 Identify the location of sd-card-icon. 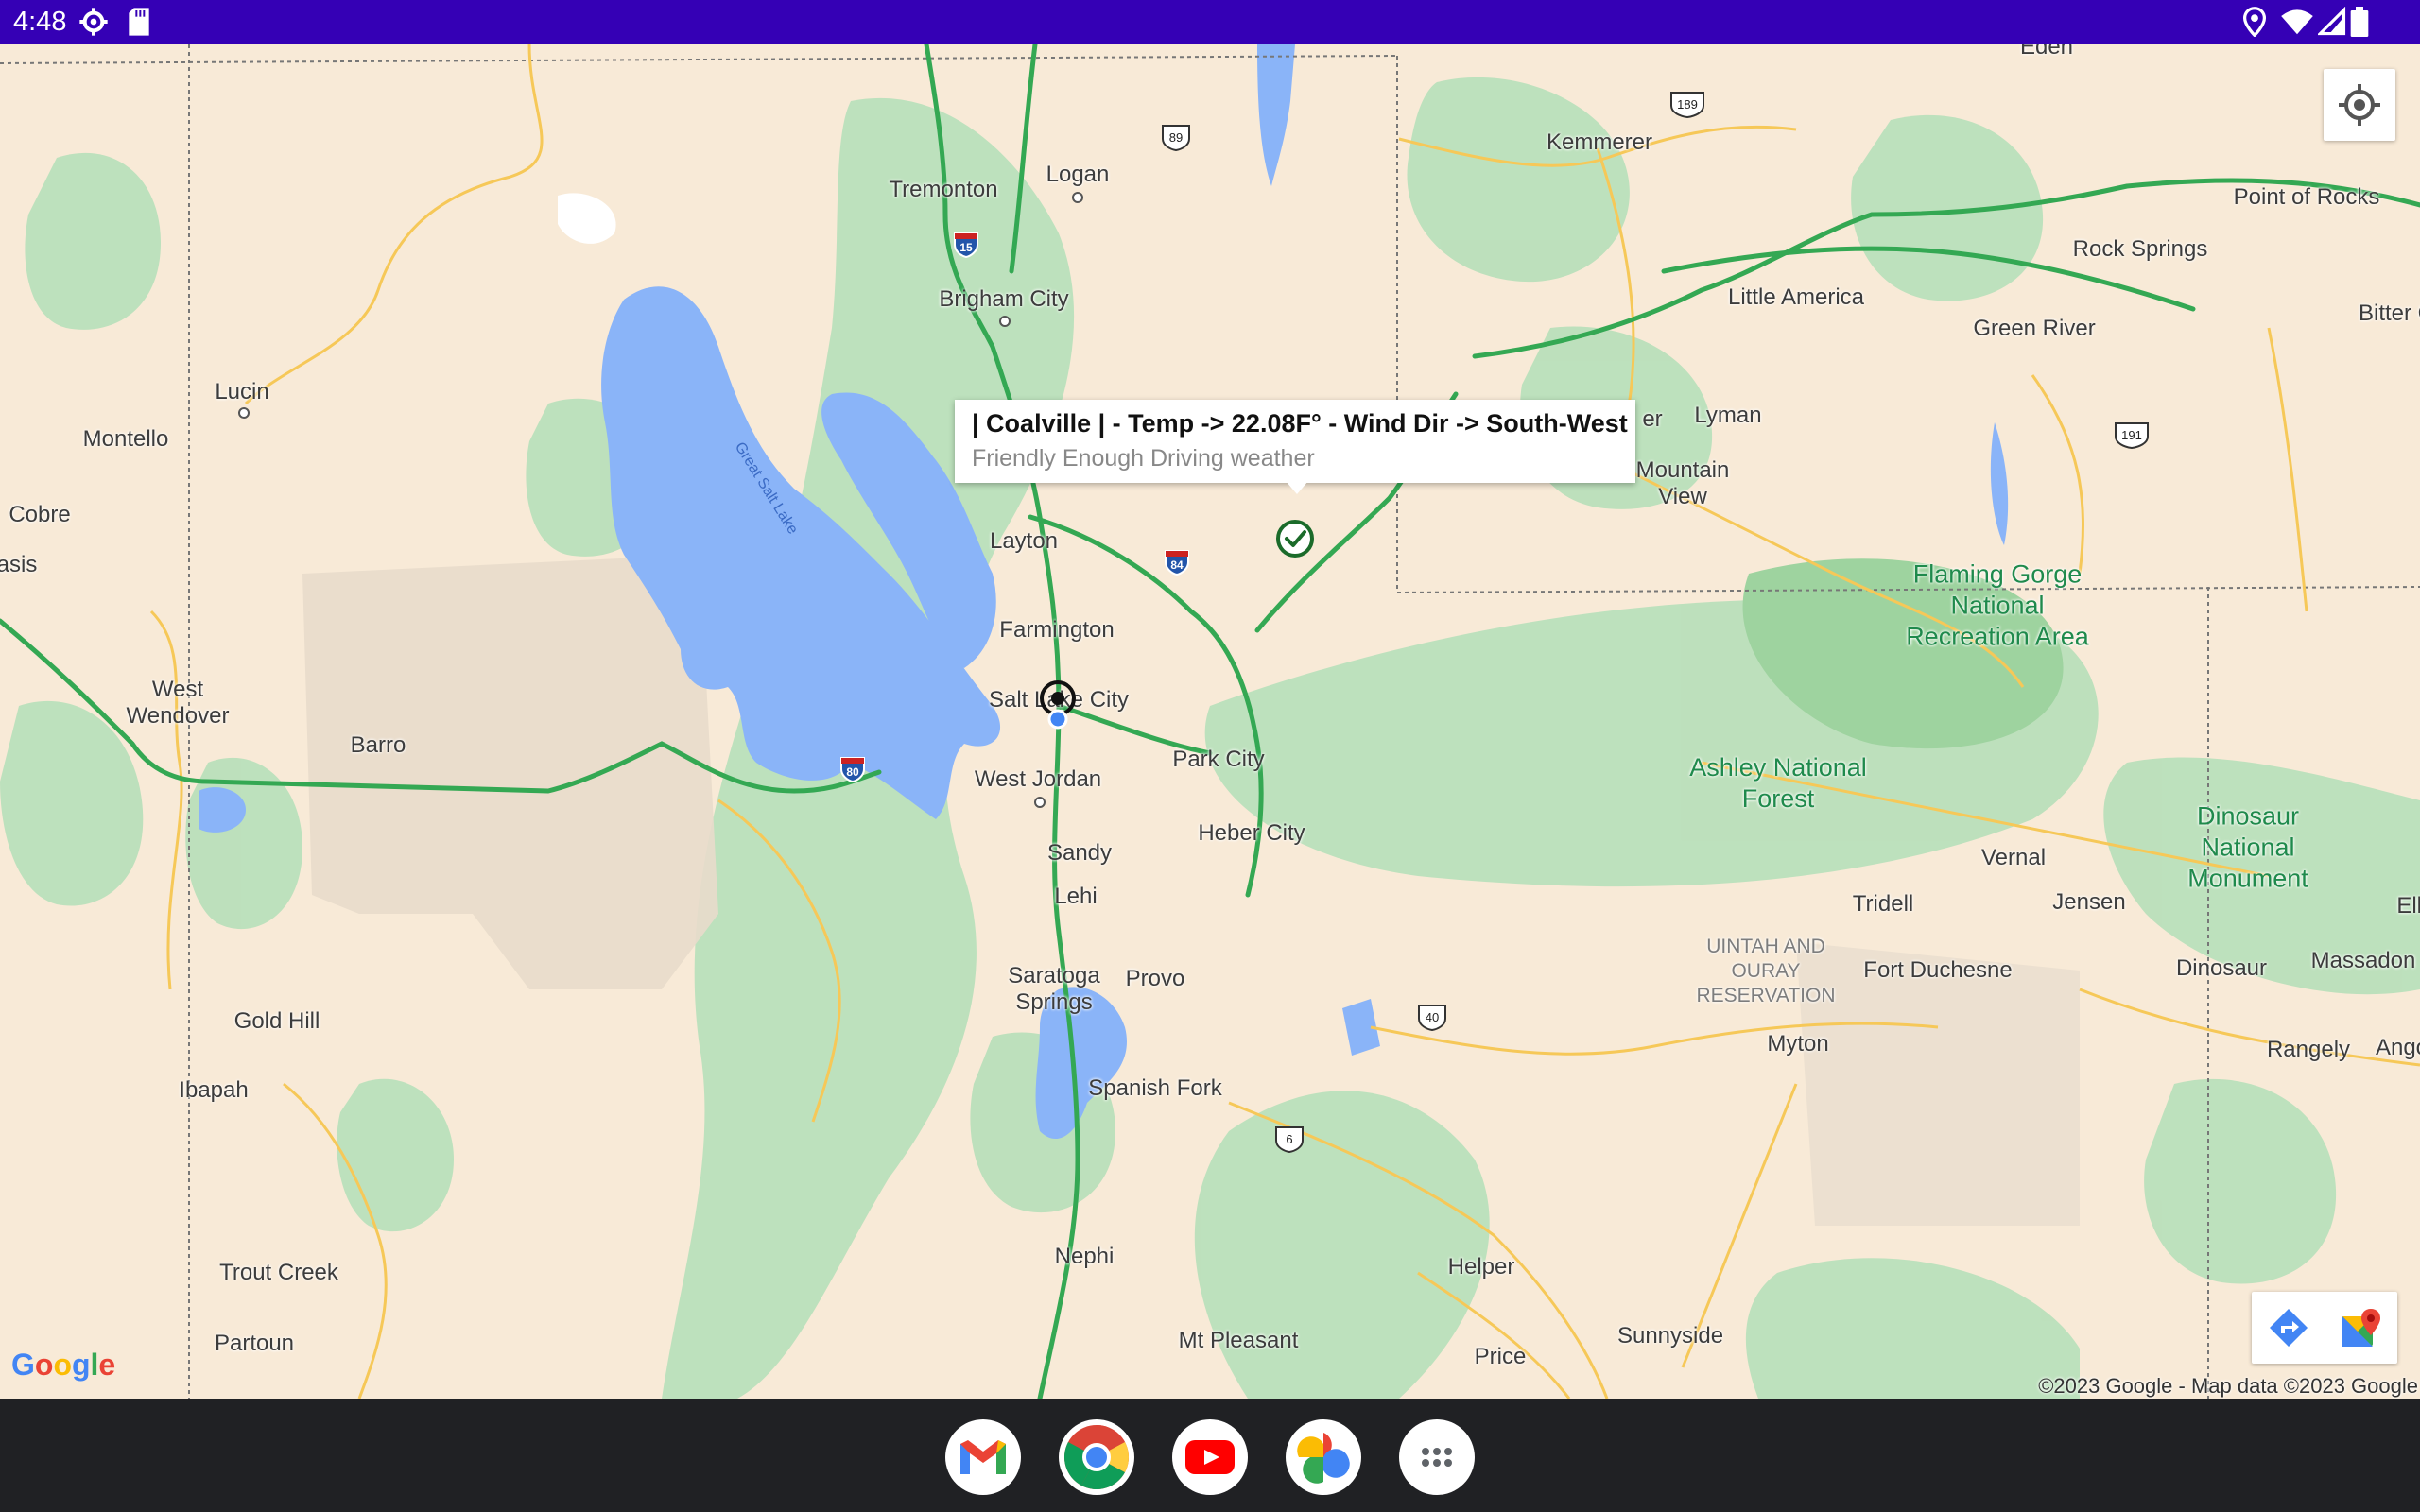
(139, 22).